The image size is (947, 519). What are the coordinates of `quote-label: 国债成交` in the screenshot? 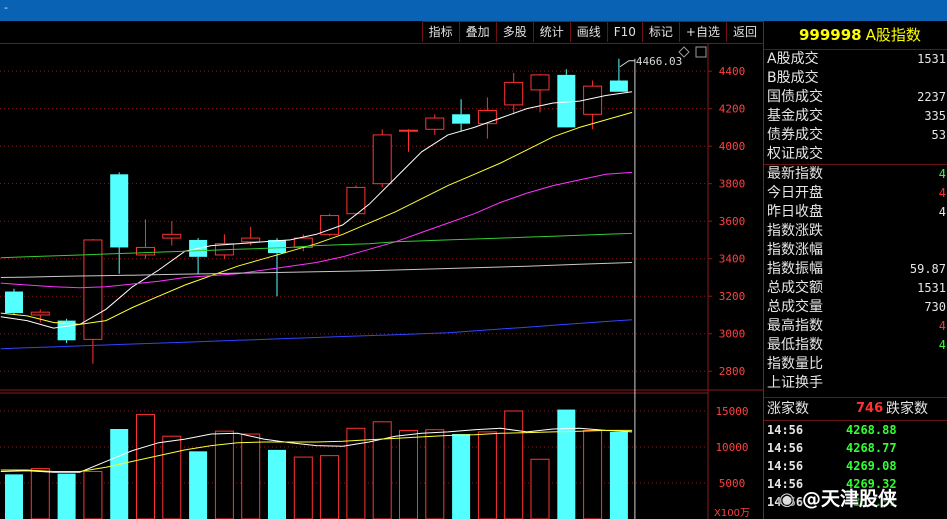 It's located at (795, 97).